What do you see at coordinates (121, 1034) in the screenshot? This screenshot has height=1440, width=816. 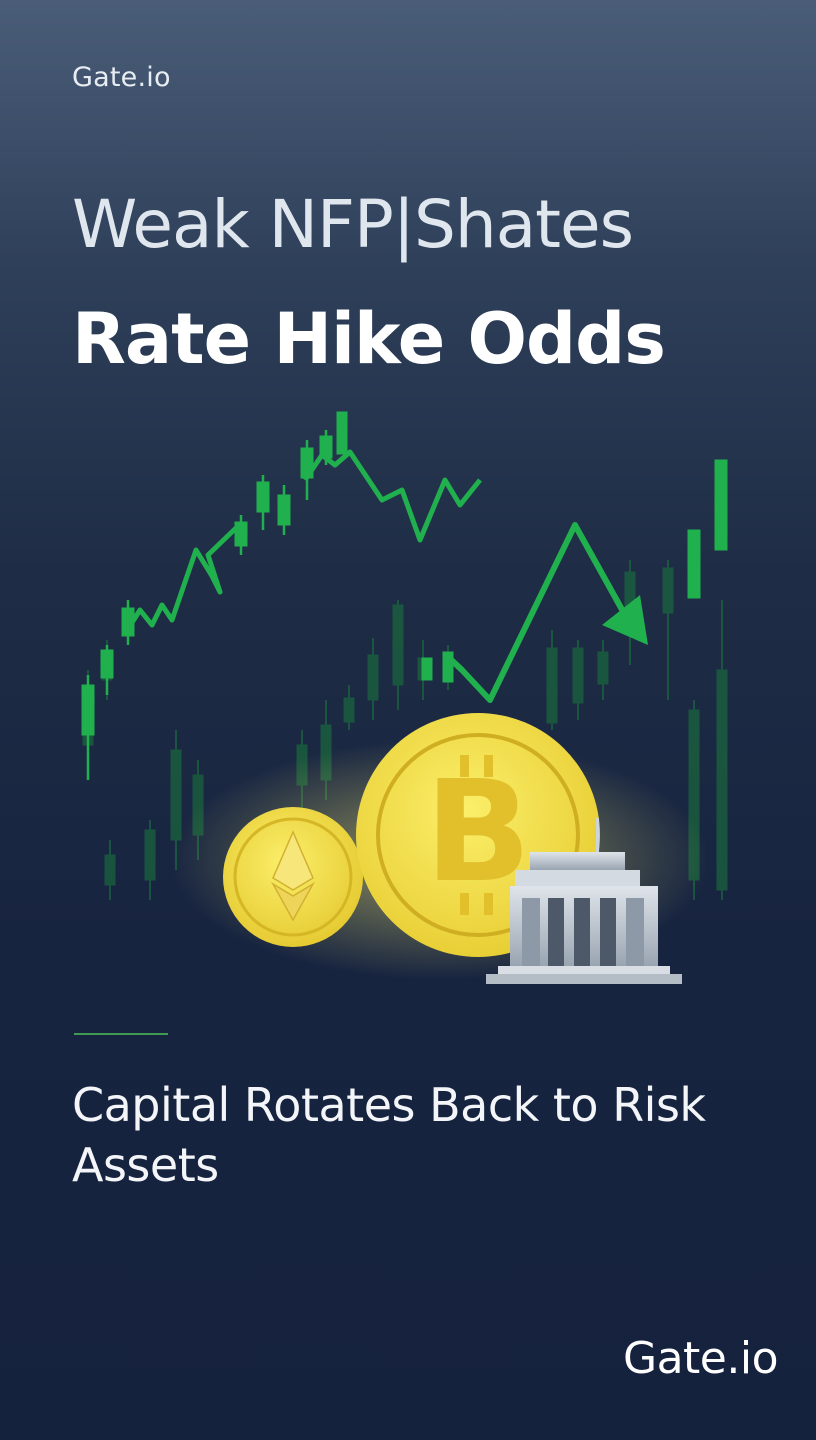 I see `divider-line` at bounding box center [121, 1034].